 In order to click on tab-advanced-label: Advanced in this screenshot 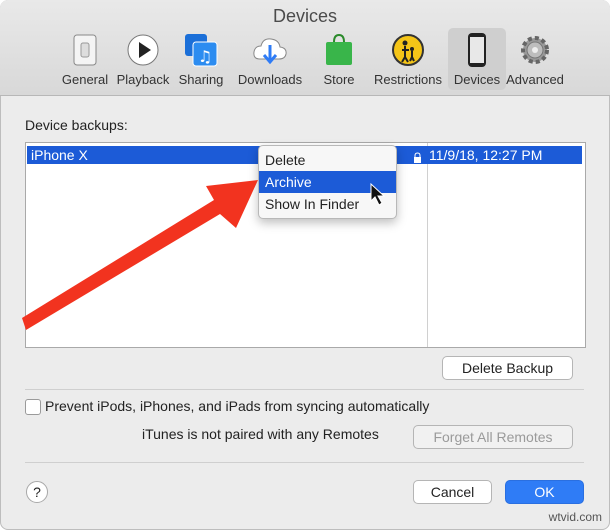, I will do `click(535, 79)`.